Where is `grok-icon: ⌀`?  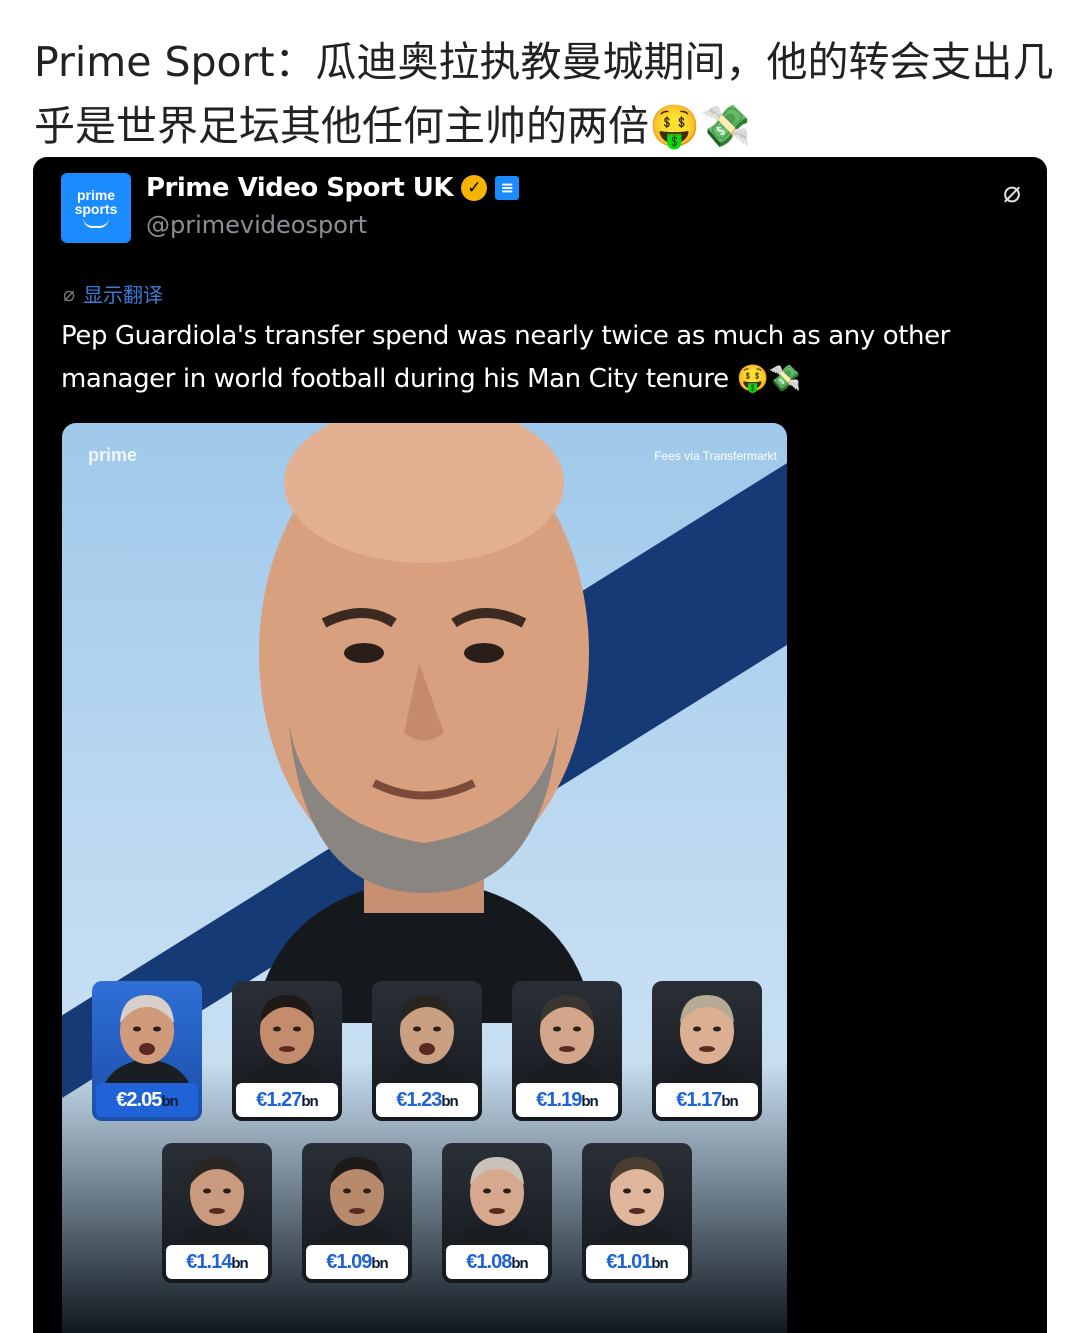
grok-icon: ⌀ is located at coordinates (1012, 192).